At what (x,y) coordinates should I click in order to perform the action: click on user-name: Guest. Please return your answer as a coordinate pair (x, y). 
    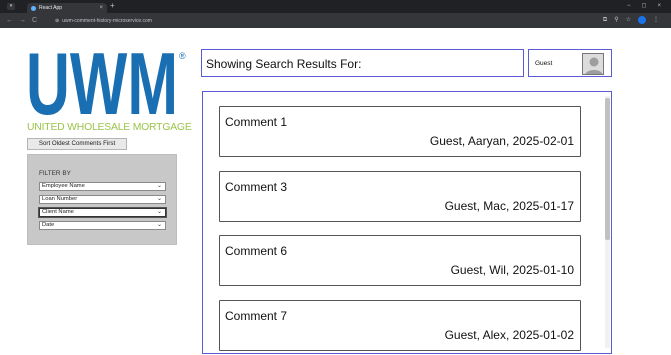
    Looking at the image, I should click on (544, 63).